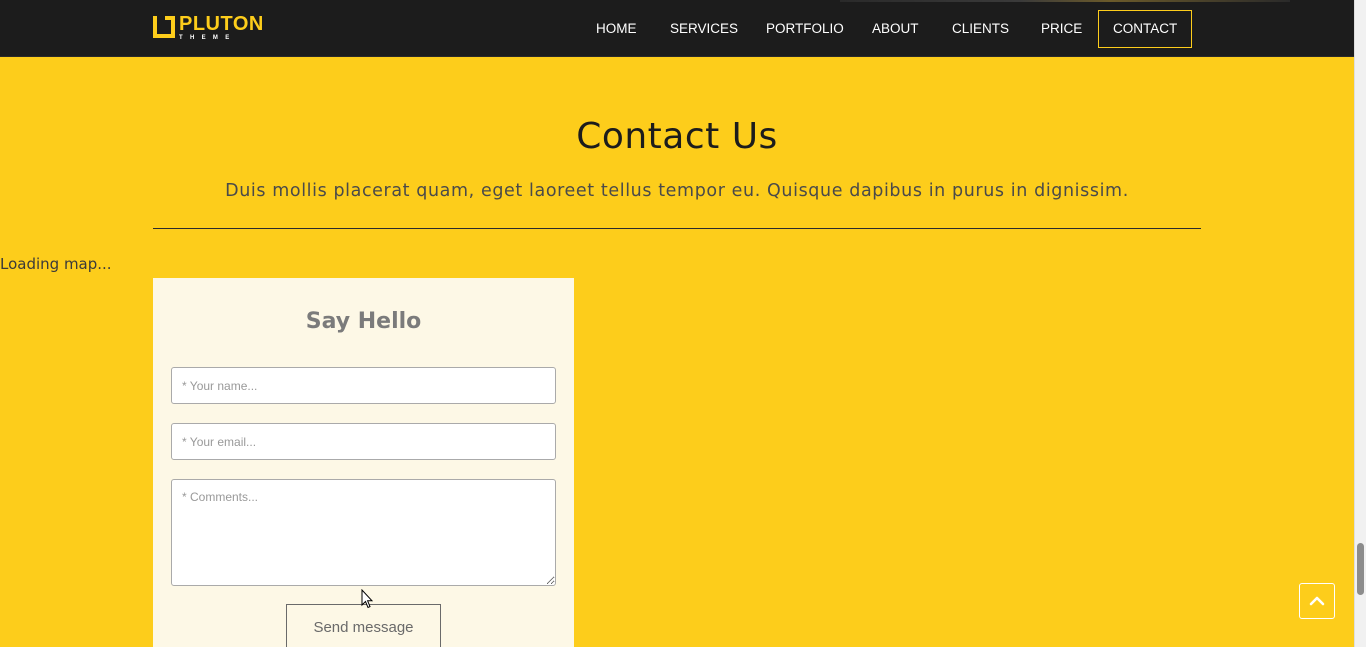 This screenshot has width=1366, height=647. What do you see at coordinates (363, 385) in the screenshot?
I see `name-field` at bounding box center [363, 385].